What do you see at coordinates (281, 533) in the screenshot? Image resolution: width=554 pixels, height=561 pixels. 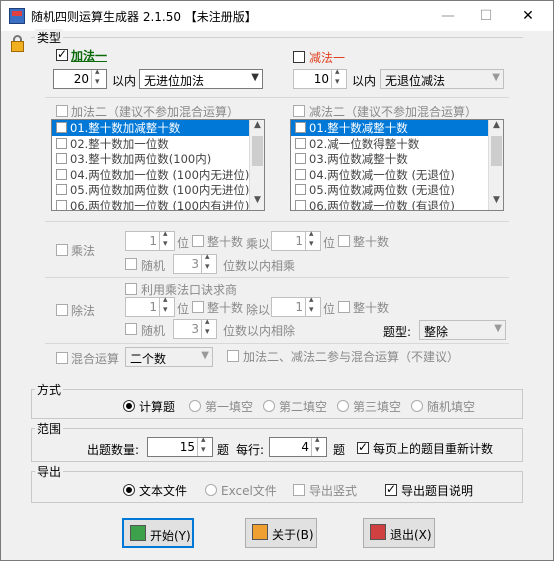 I see `about-button: 关于(B)` at bounding box center [281, 533].